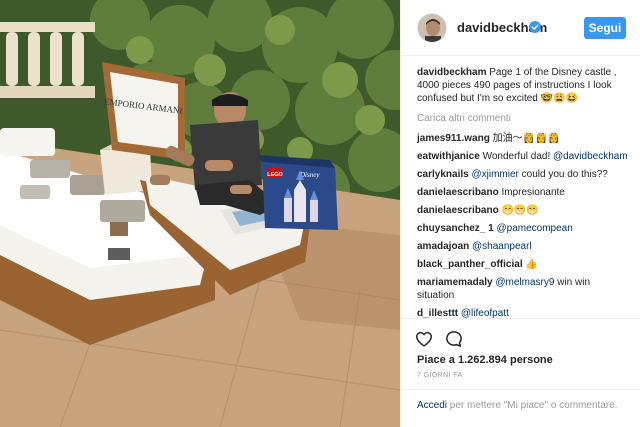  I want to click on lego-castle-box: LEGO Disney, so click(298, 192).